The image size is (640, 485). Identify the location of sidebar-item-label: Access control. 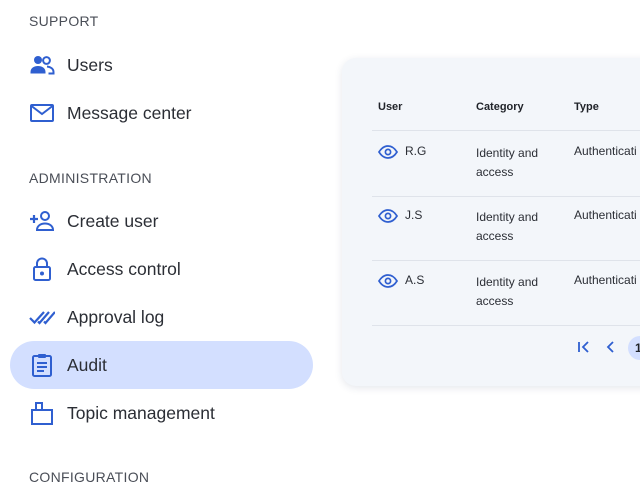
(124, 268).